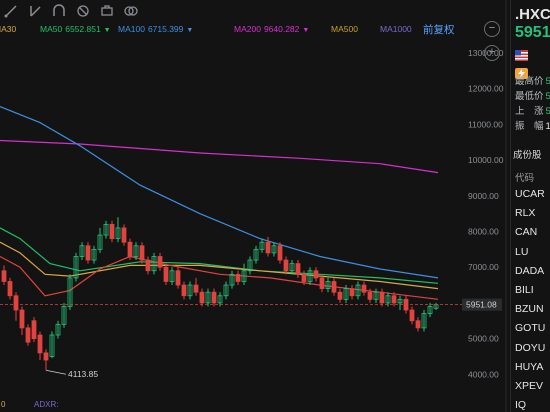 The width and height of the screenshot is (550, 412). What do you see at coordinates (529, 309) in the screenshot?
I see `constituent-item: BZUN` at bounding box center [529, 309].